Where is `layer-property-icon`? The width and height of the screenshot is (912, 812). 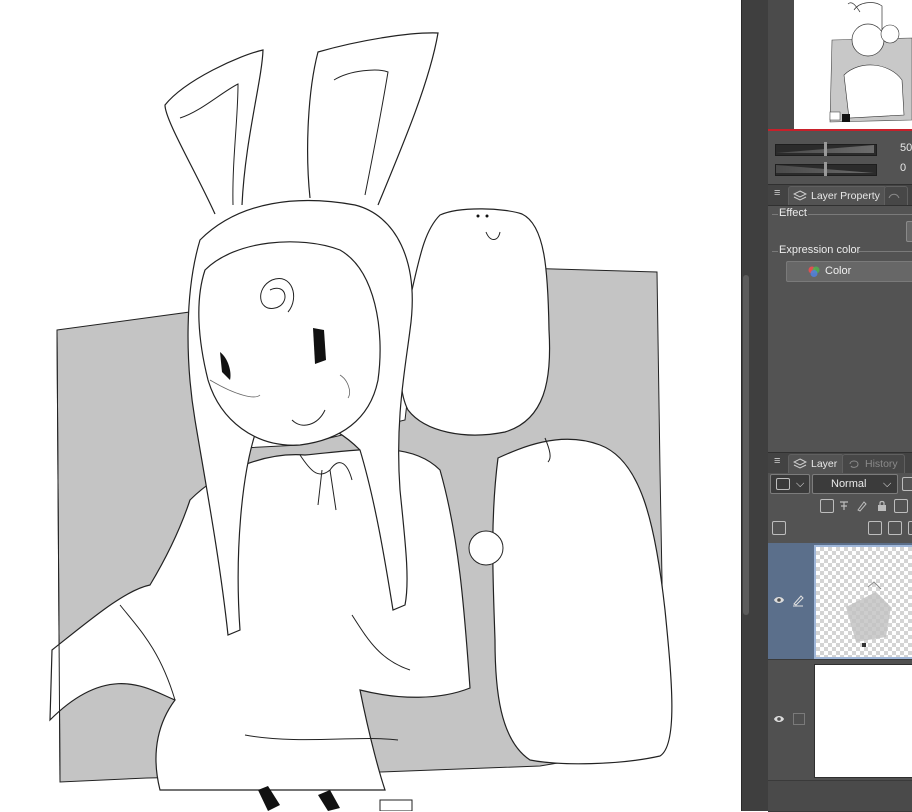 layer-property-icon is located at coordinates (800, 195).